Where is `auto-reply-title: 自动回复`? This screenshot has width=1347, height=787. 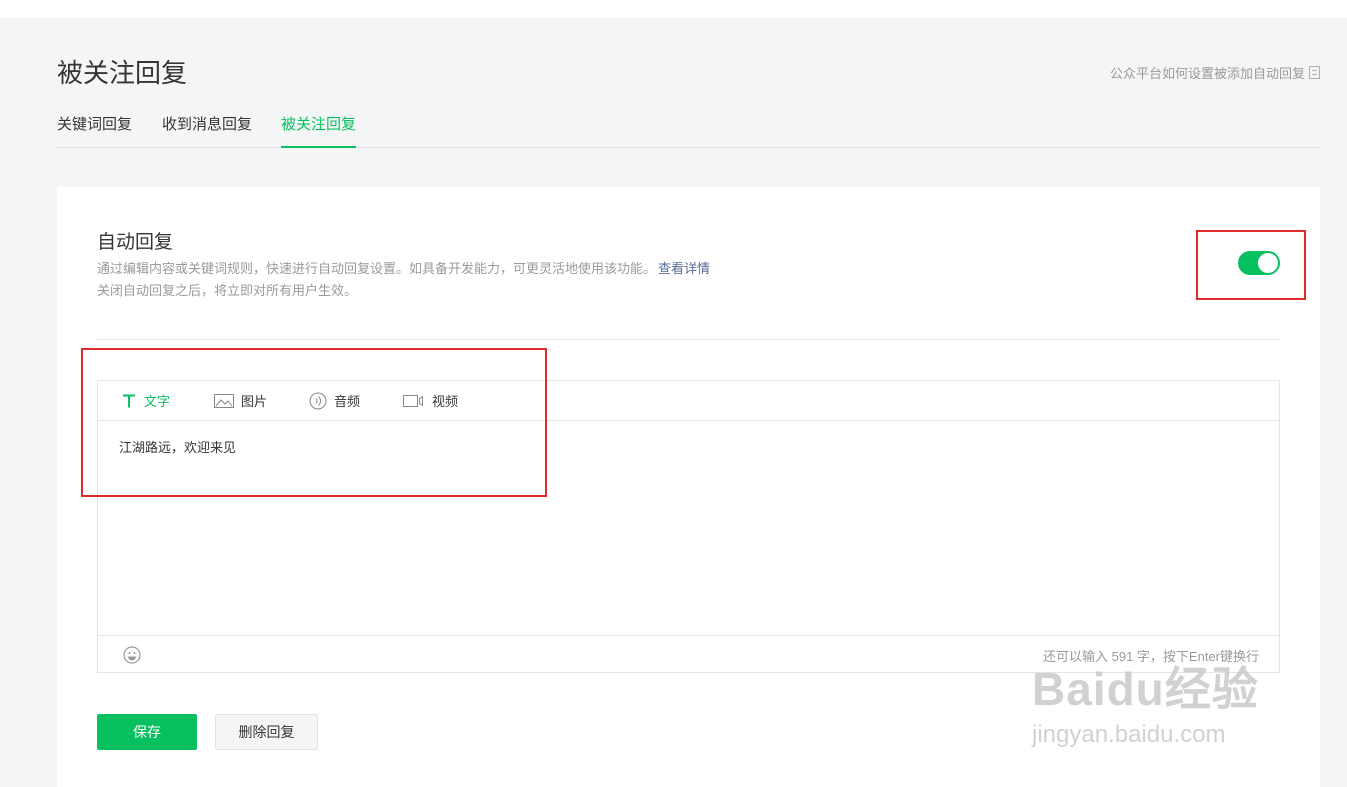 auto-reply-title: 自动回复 is located at coordinates (135, 242).